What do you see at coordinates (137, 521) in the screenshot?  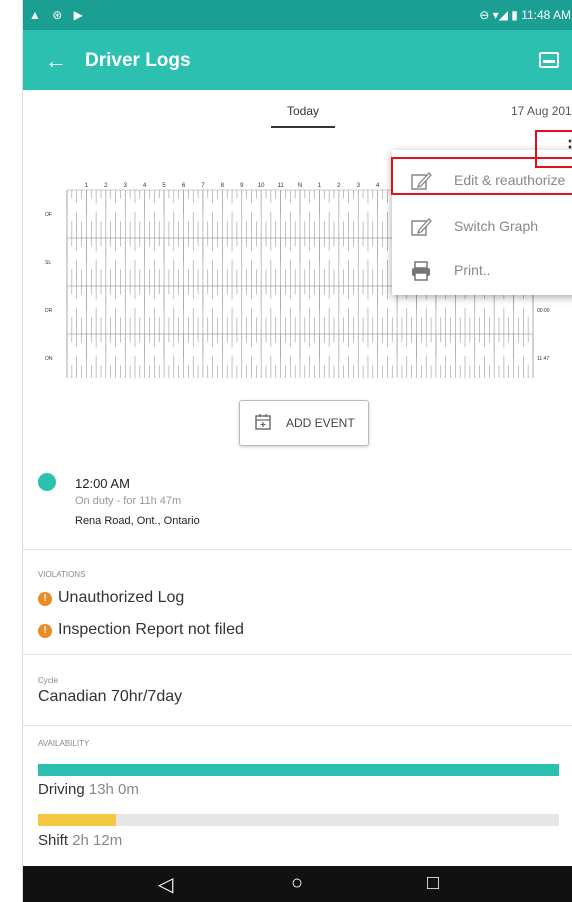 I see `event-location: Rena Road, Ont., Ontario` at bounding box center [137, 521].